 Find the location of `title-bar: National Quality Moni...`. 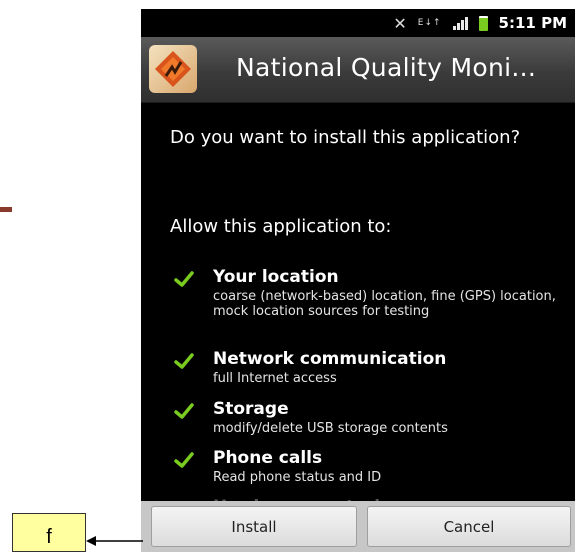

title-bar: National Quality Moni... is located at coordinates (358, 70).